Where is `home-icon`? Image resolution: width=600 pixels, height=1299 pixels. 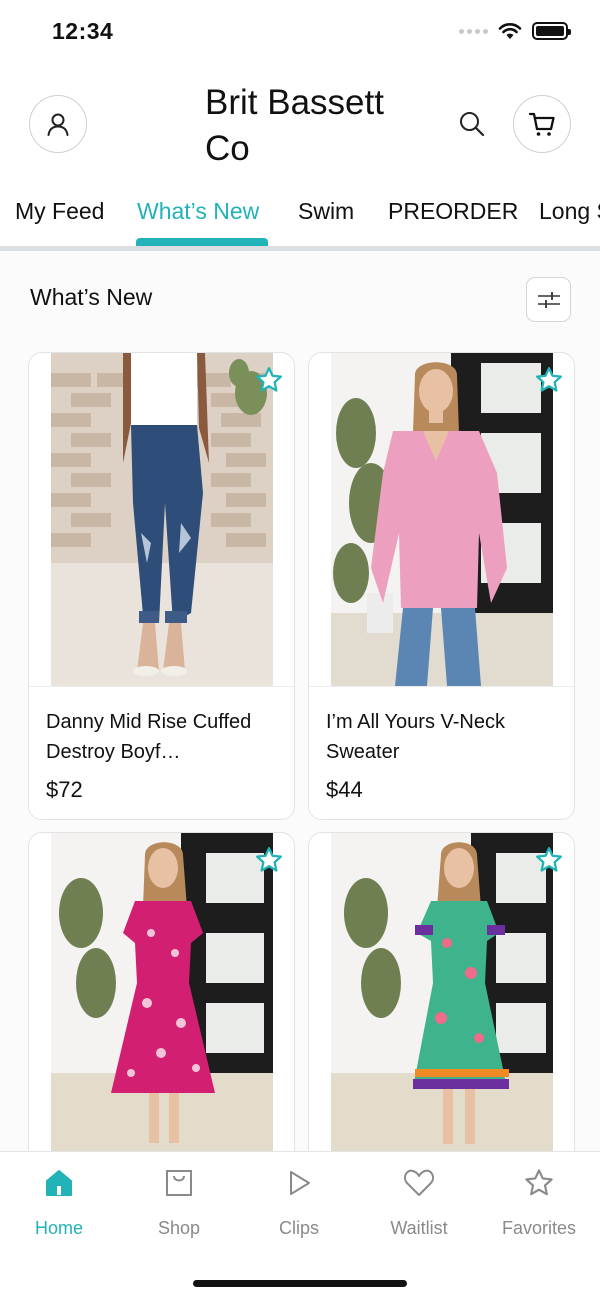 home-icon is located at coordinates (59, 1183).